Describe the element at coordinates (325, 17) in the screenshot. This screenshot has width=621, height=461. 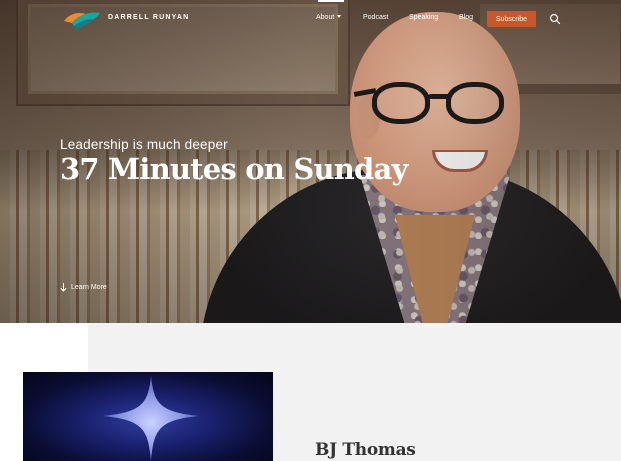
I see `nav-item-label: About` at that location.